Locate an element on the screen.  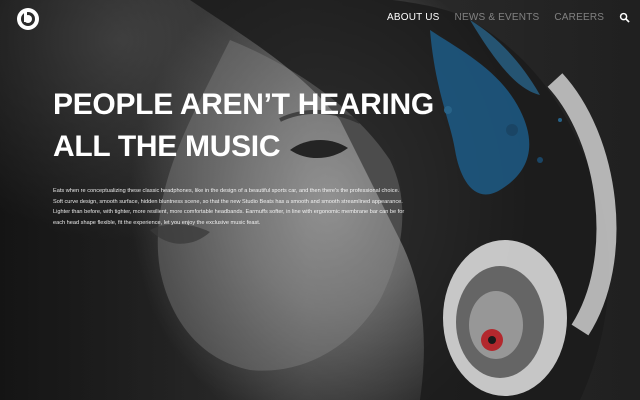
top-navigation: ABOUT US NEWS & EVENTS CAREERS is located at coordinates (513, 17).